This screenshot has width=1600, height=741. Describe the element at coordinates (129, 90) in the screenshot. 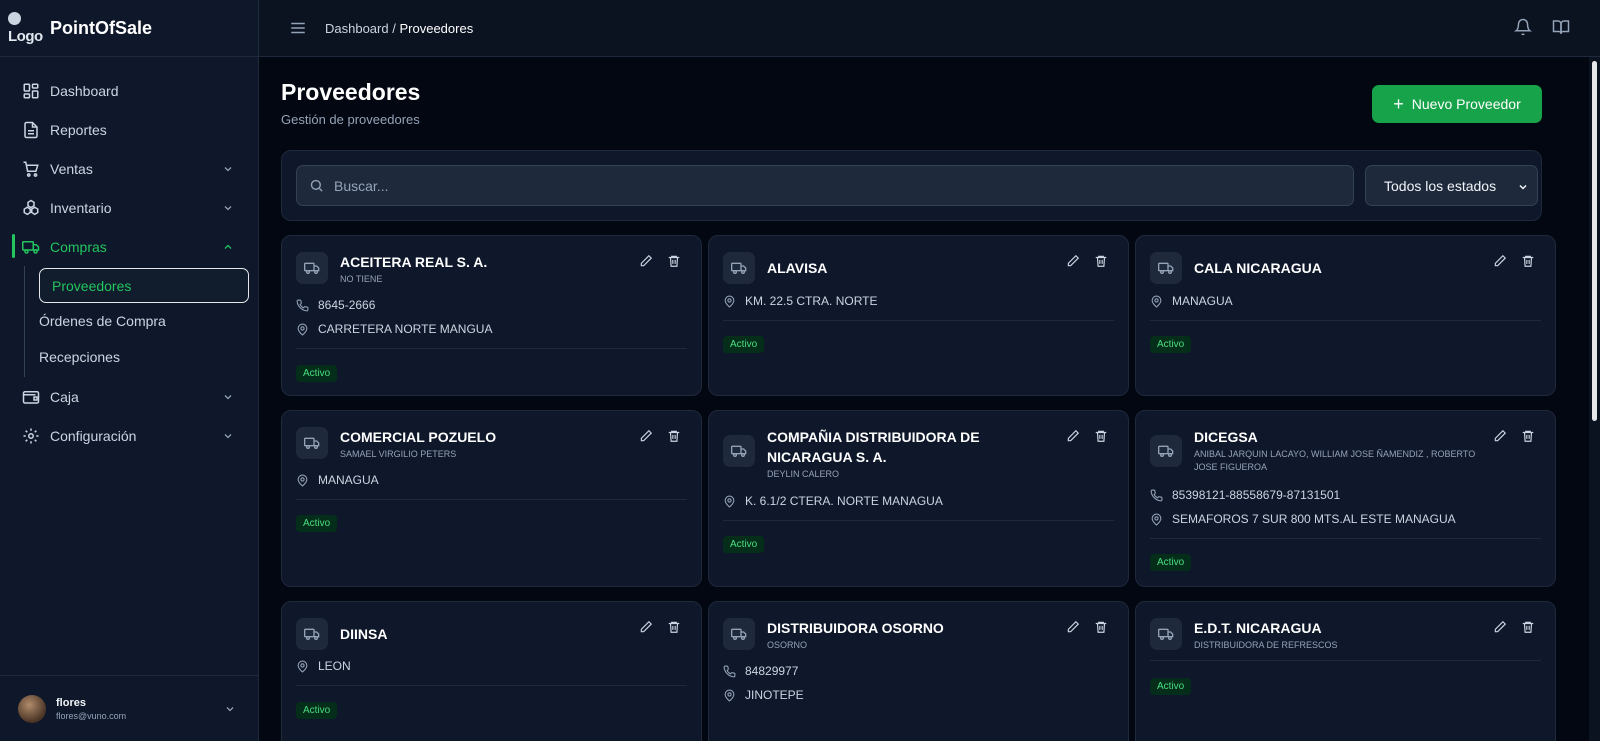

I see `sidebar-item-dashboard: Dashboard` at that location.